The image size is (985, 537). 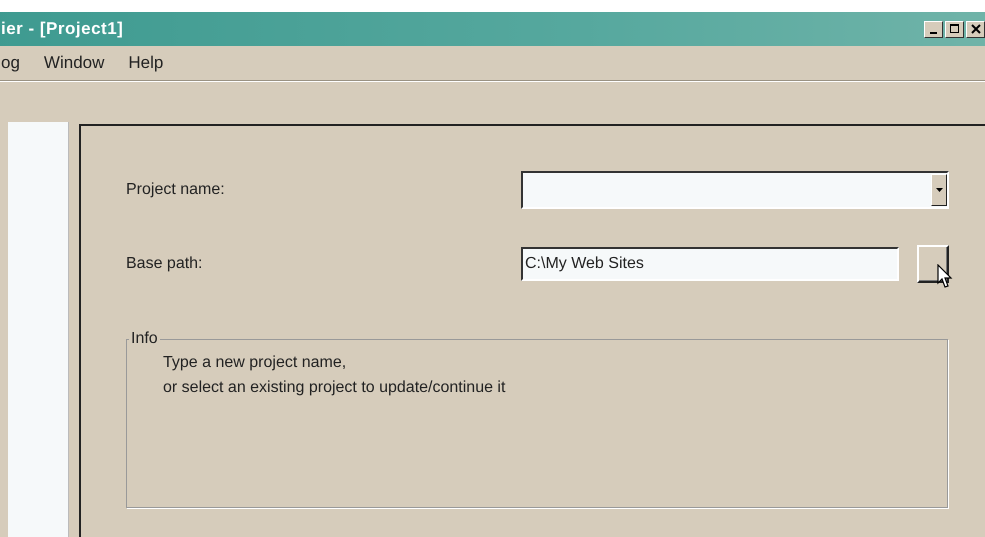 What do you see at coordinates (176, 190) in the screenshot?
I see `field-label: Project name:` at bounding box center [176, 190].